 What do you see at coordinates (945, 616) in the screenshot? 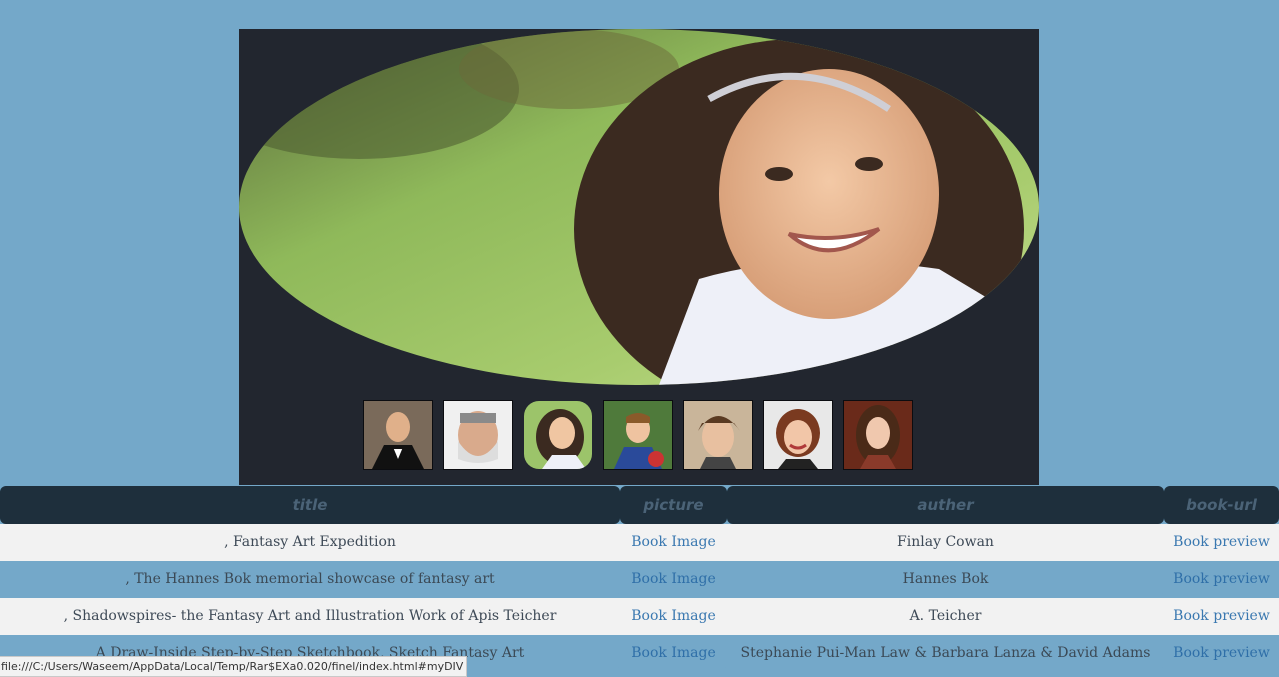
I see `author-cell: A. Teicher` at bounding box center [945, 616].